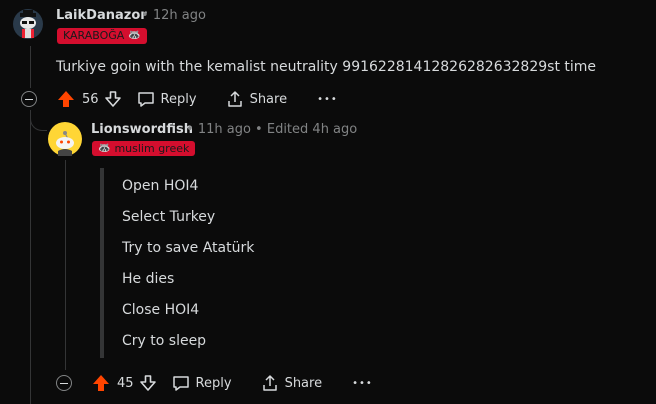 The width and height of the screenshot is (656, 404). Describe the element at coordinates (161, 310) in the screenshot. I see `quote-line: Close HOI4` at that location.